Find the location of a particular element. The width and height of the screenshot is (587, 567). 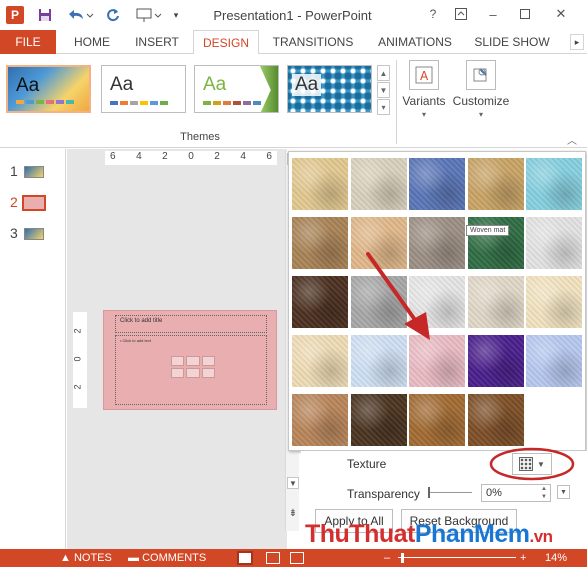

ribbon-display-icon is located at coordinates (461, 14).